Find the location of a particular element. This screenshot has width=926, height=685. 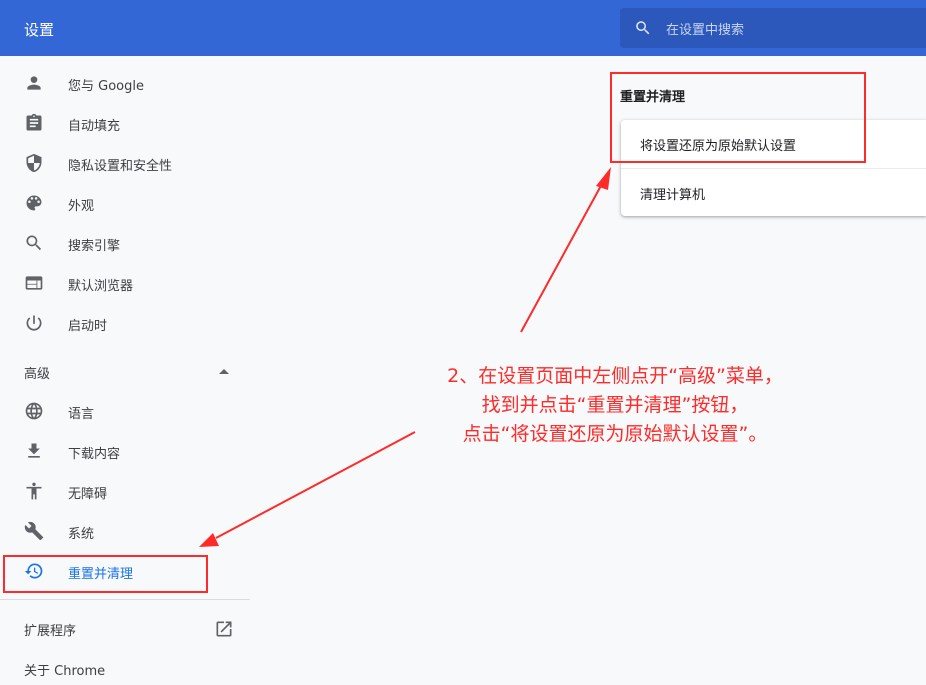

annotation-line: 2、在设置页面中左侧点开“高级”菜单， is located at coordinates (615, 376).